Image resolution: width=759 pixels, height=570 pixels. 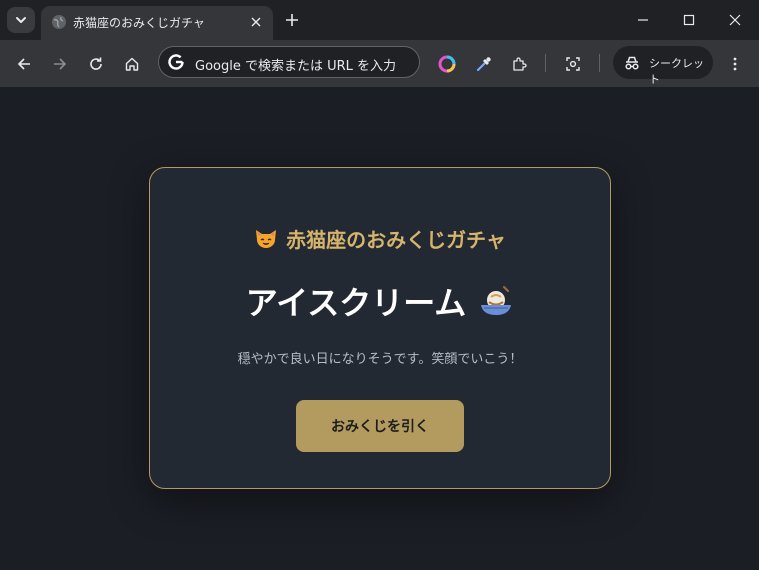 I want to click on fortune-message: 穏やかで良い日になりそうです。笑顔でいこう！, so click(x=380, y=359).